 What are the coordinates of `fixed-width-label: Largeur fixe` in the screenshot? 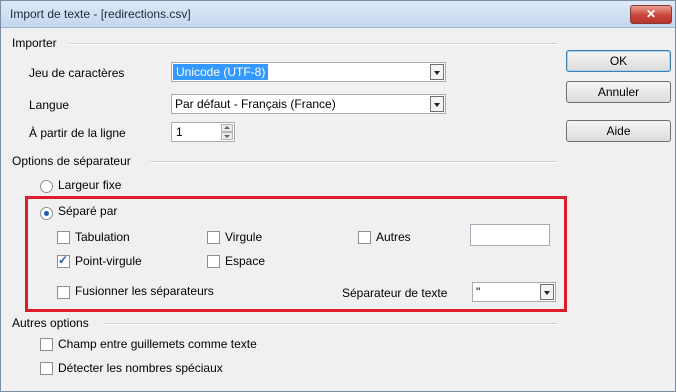 It's located at (90, 185).